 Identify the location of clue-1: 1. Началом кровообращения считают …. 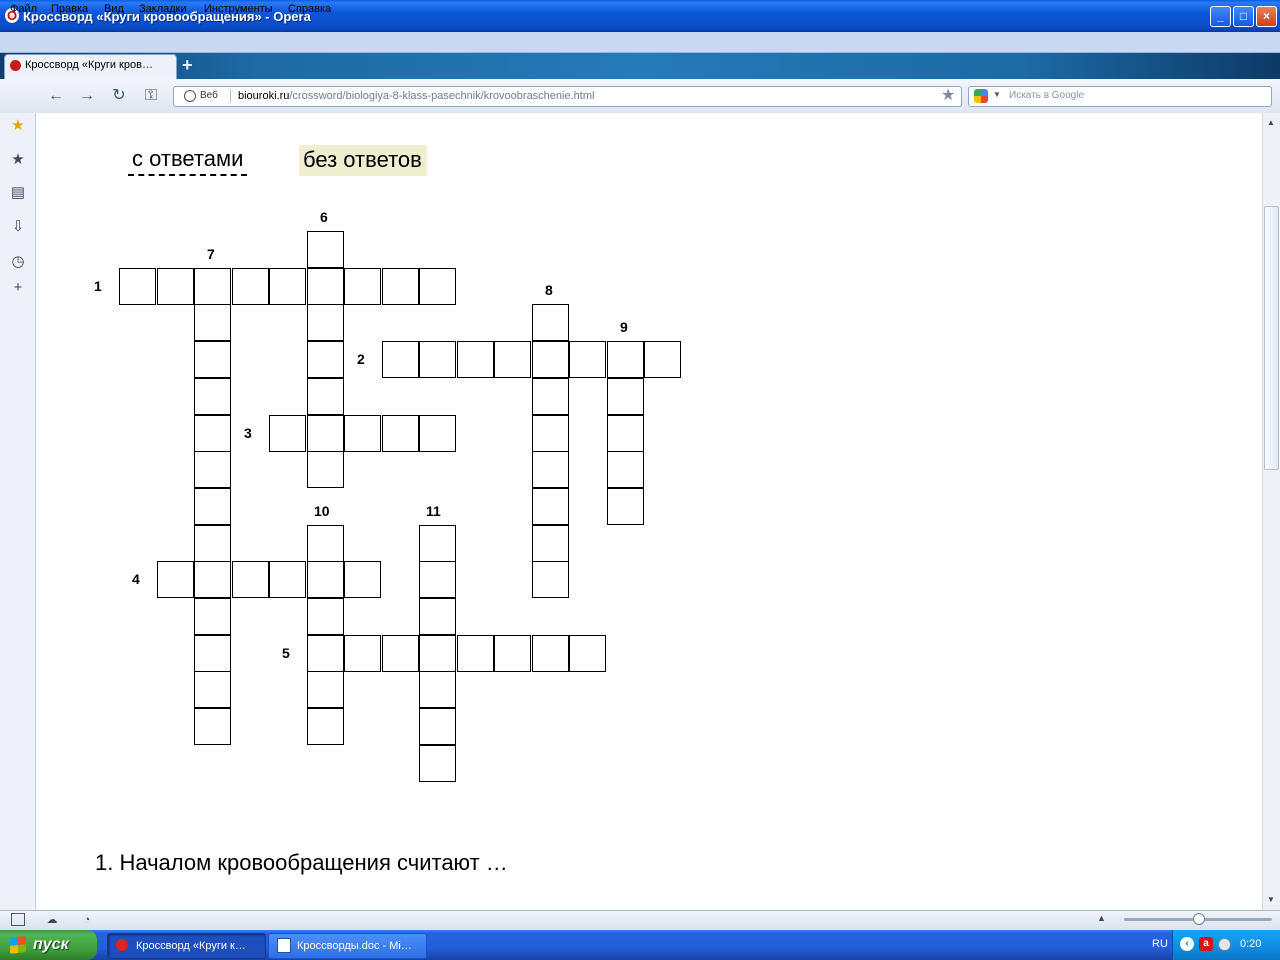
(301, 862).